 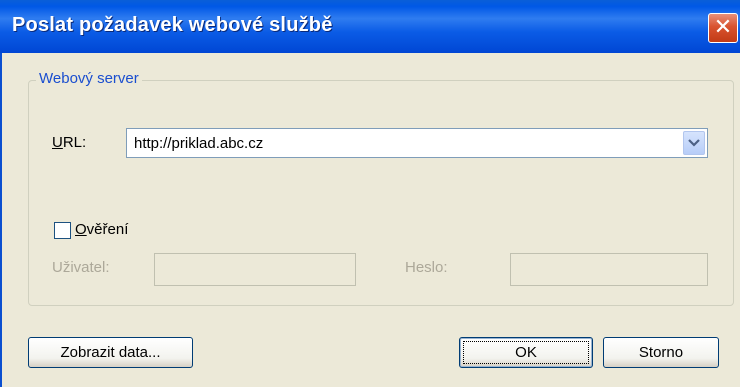 I want to click on chevron-down-icon, so click(x=694, y=143).